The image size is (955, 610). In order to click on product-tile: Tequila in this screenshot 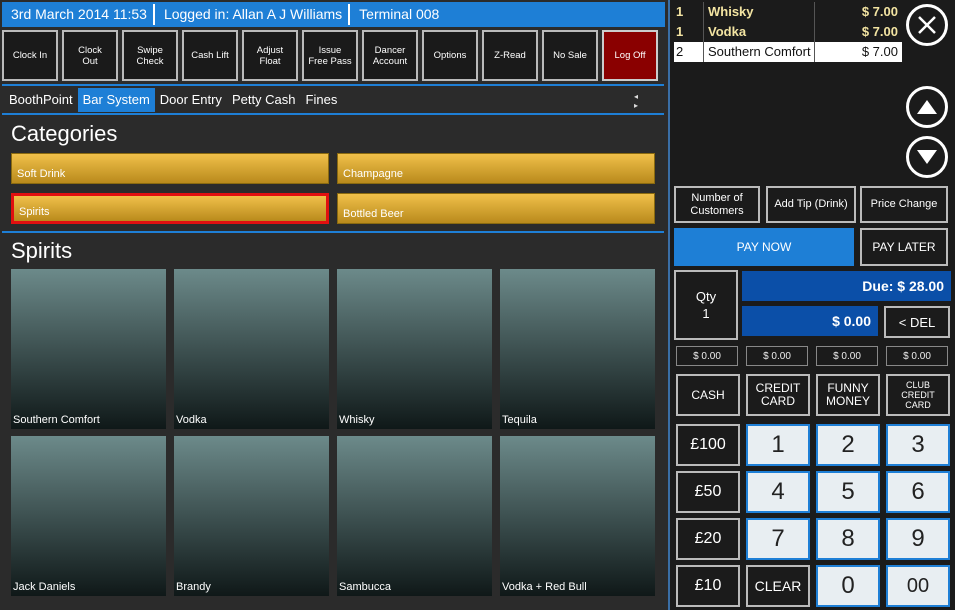, I will do `click(577, 349)`.